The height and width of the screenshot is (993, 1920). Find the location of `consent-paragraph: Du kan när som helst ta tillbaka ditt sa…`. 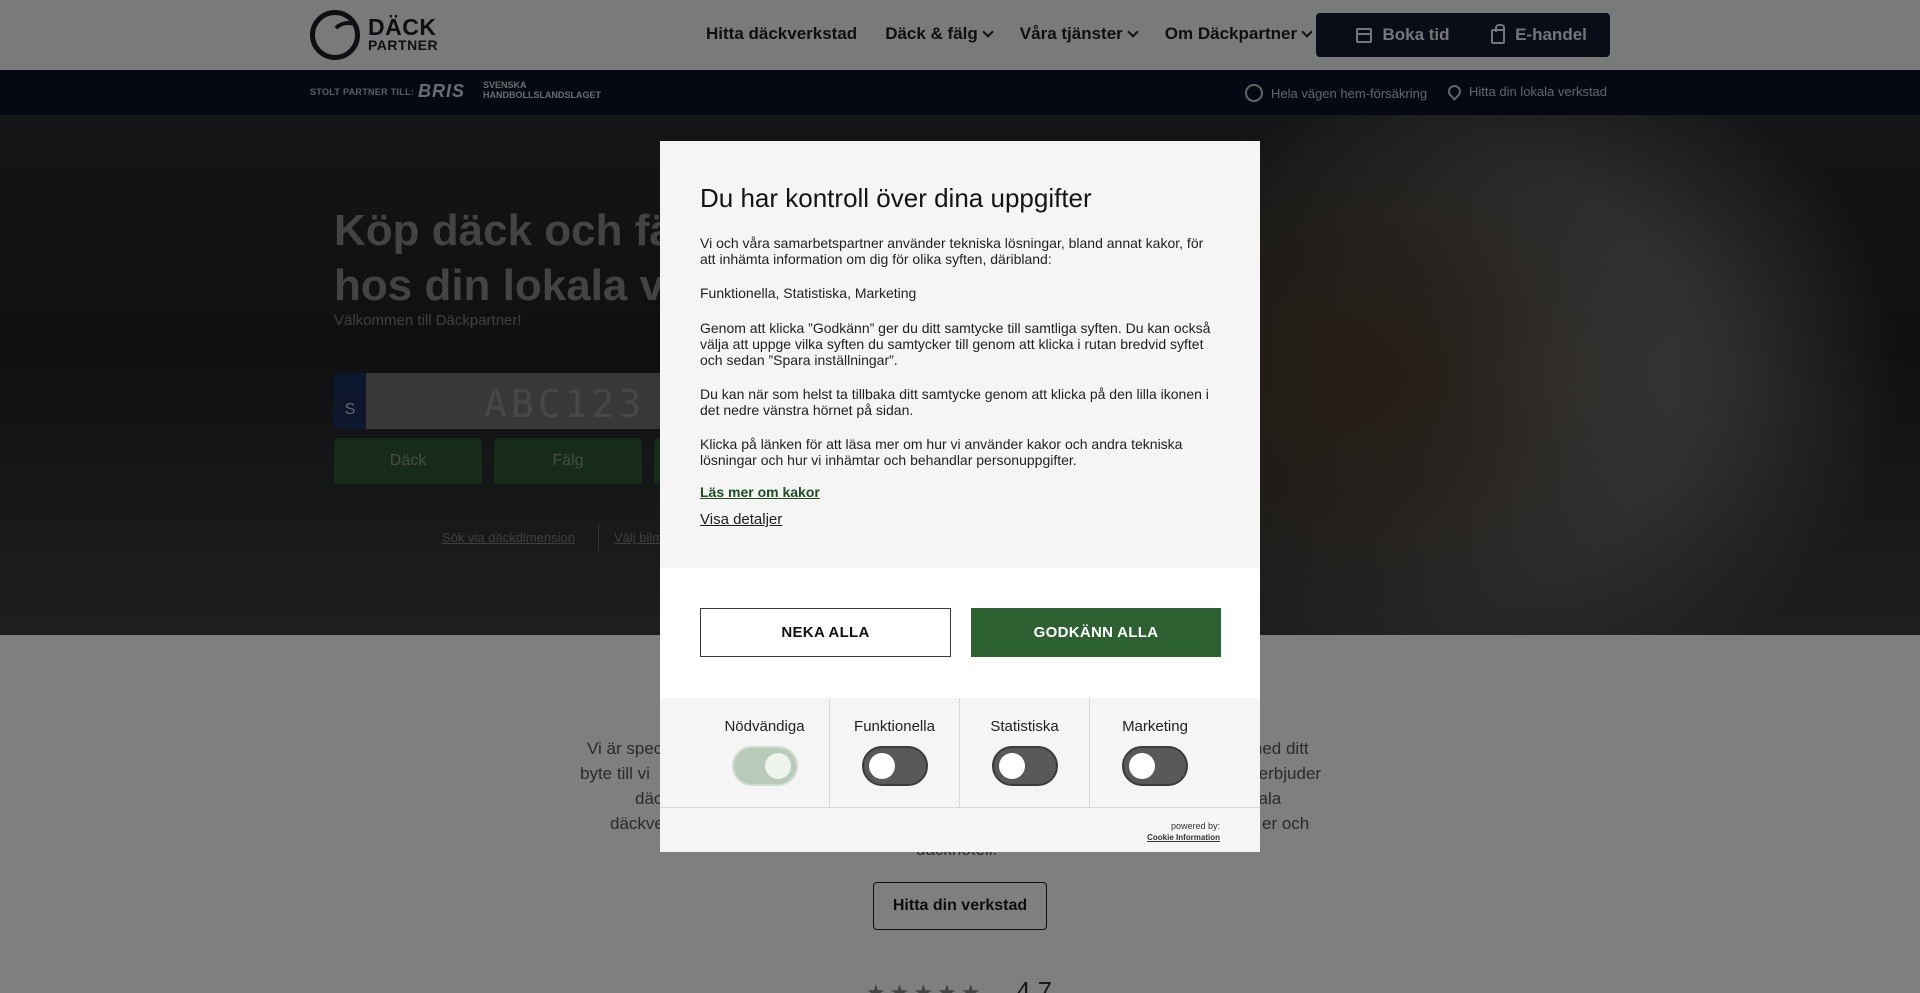

consent-paragraph: Du kan när som helst ta tillbaka ditt sa… is located at coordinates (954, 402).